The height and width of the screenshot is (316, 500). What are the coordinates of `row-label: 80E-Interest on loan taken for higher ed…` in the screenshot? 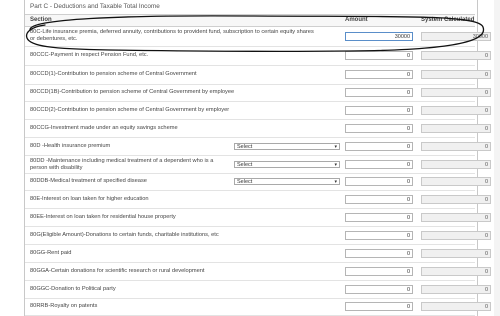 It's located at (89, 198).